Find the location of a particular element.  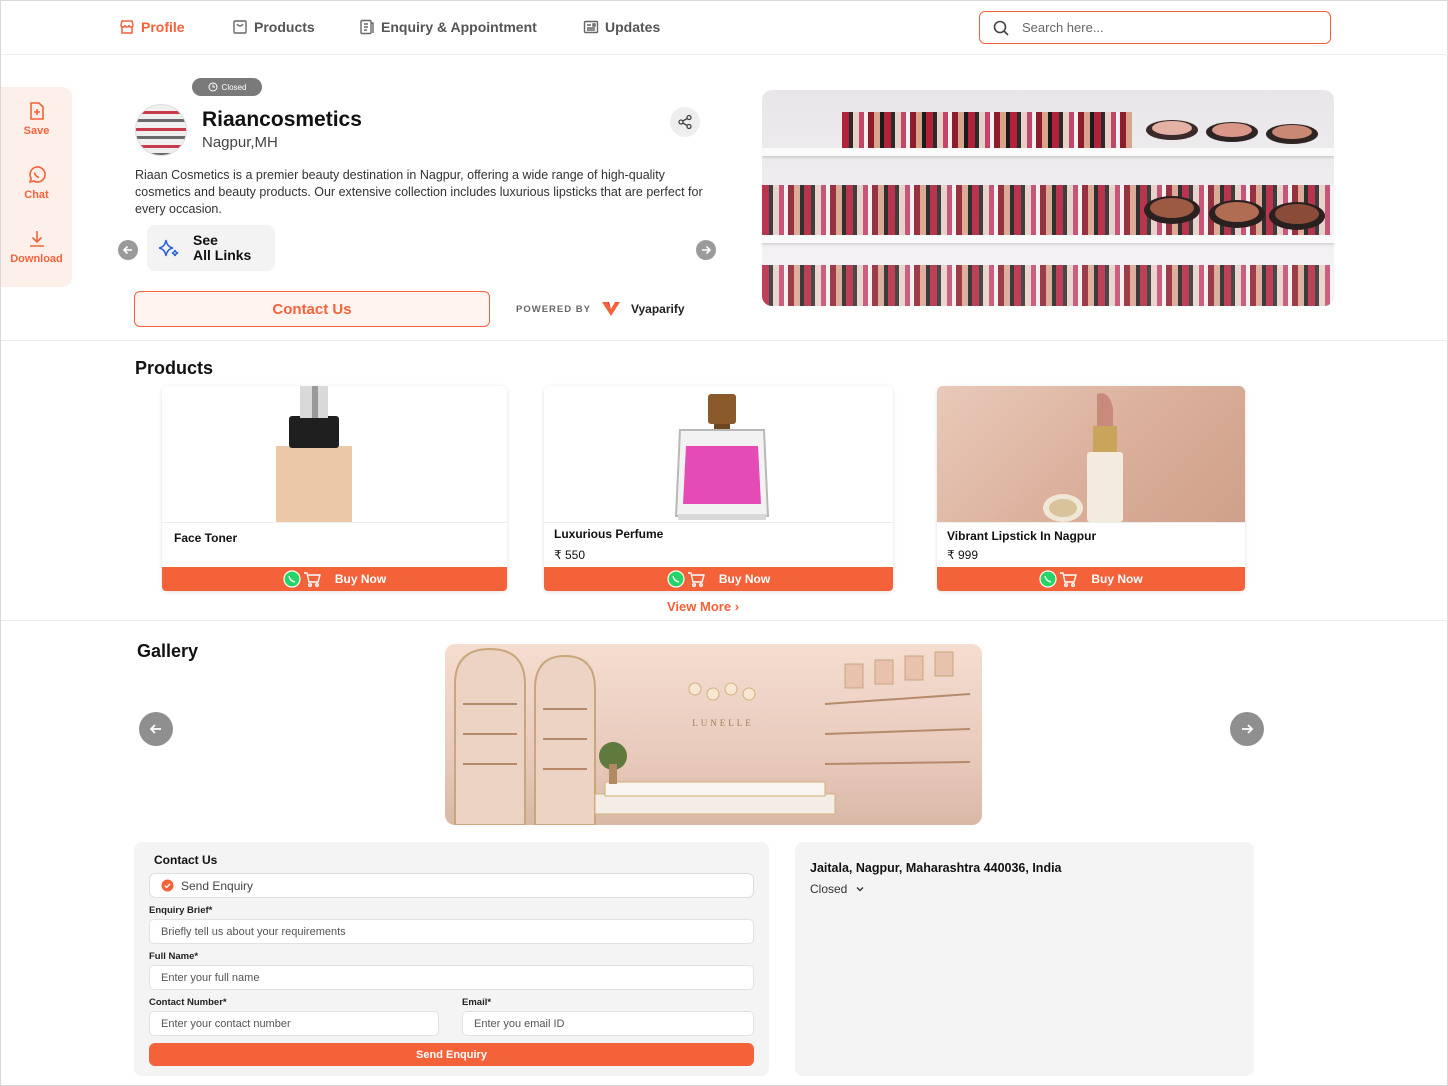

product-image-perfume is located at coordinates (718, 454).